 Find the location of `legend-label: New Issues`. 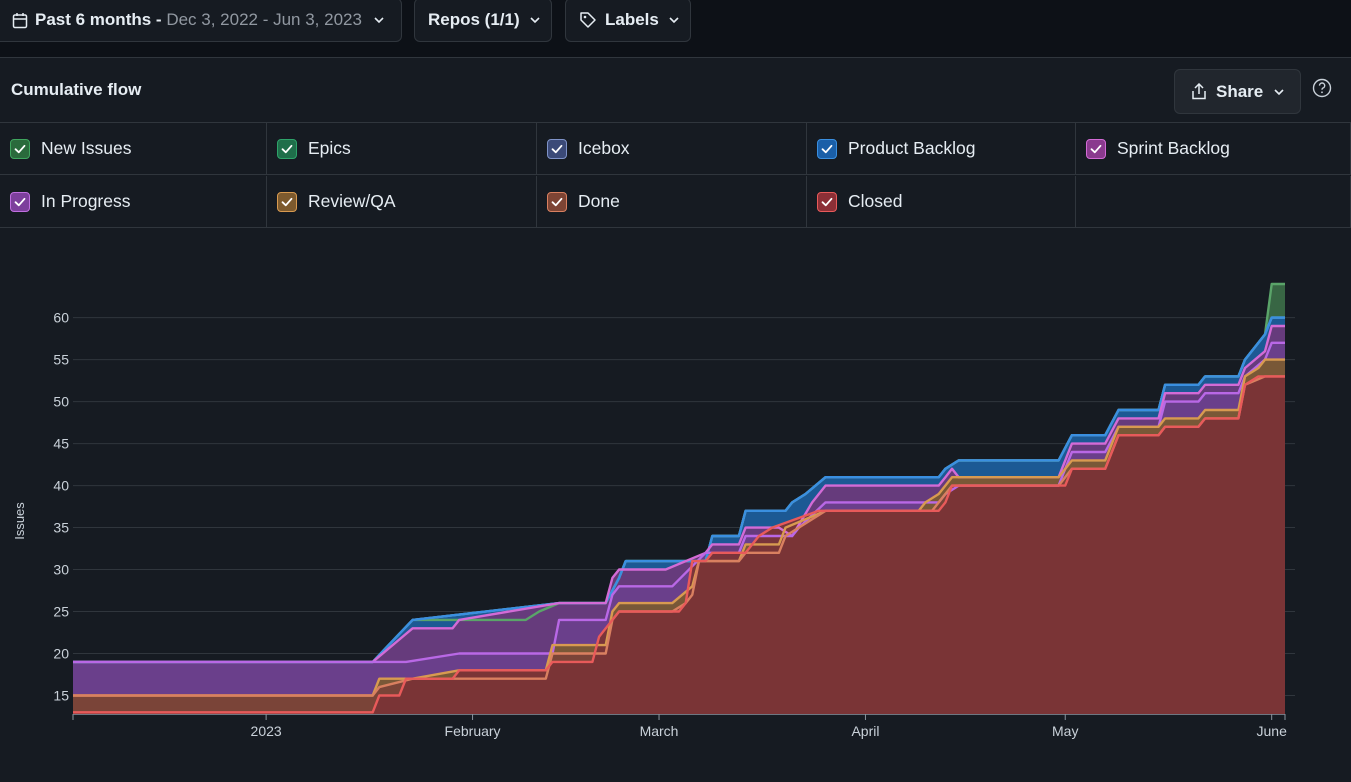

legend-label: New Issues is located at coordinates (86, 148).